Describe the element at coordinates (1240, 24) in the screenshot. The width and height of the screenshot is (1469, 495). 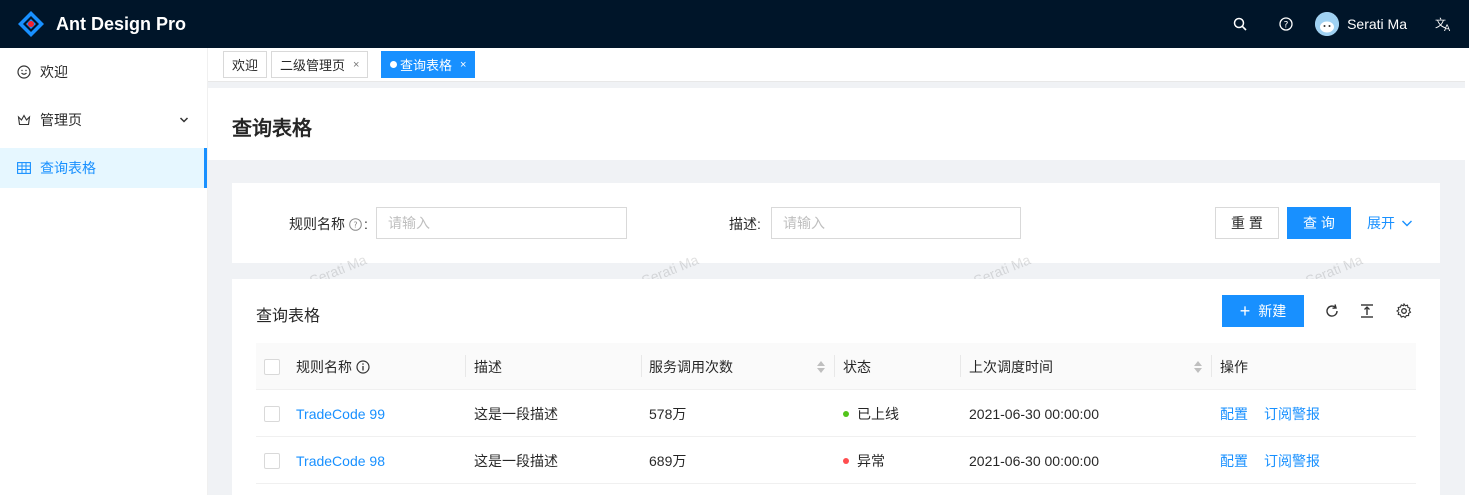
I see `search-icon` at that location.